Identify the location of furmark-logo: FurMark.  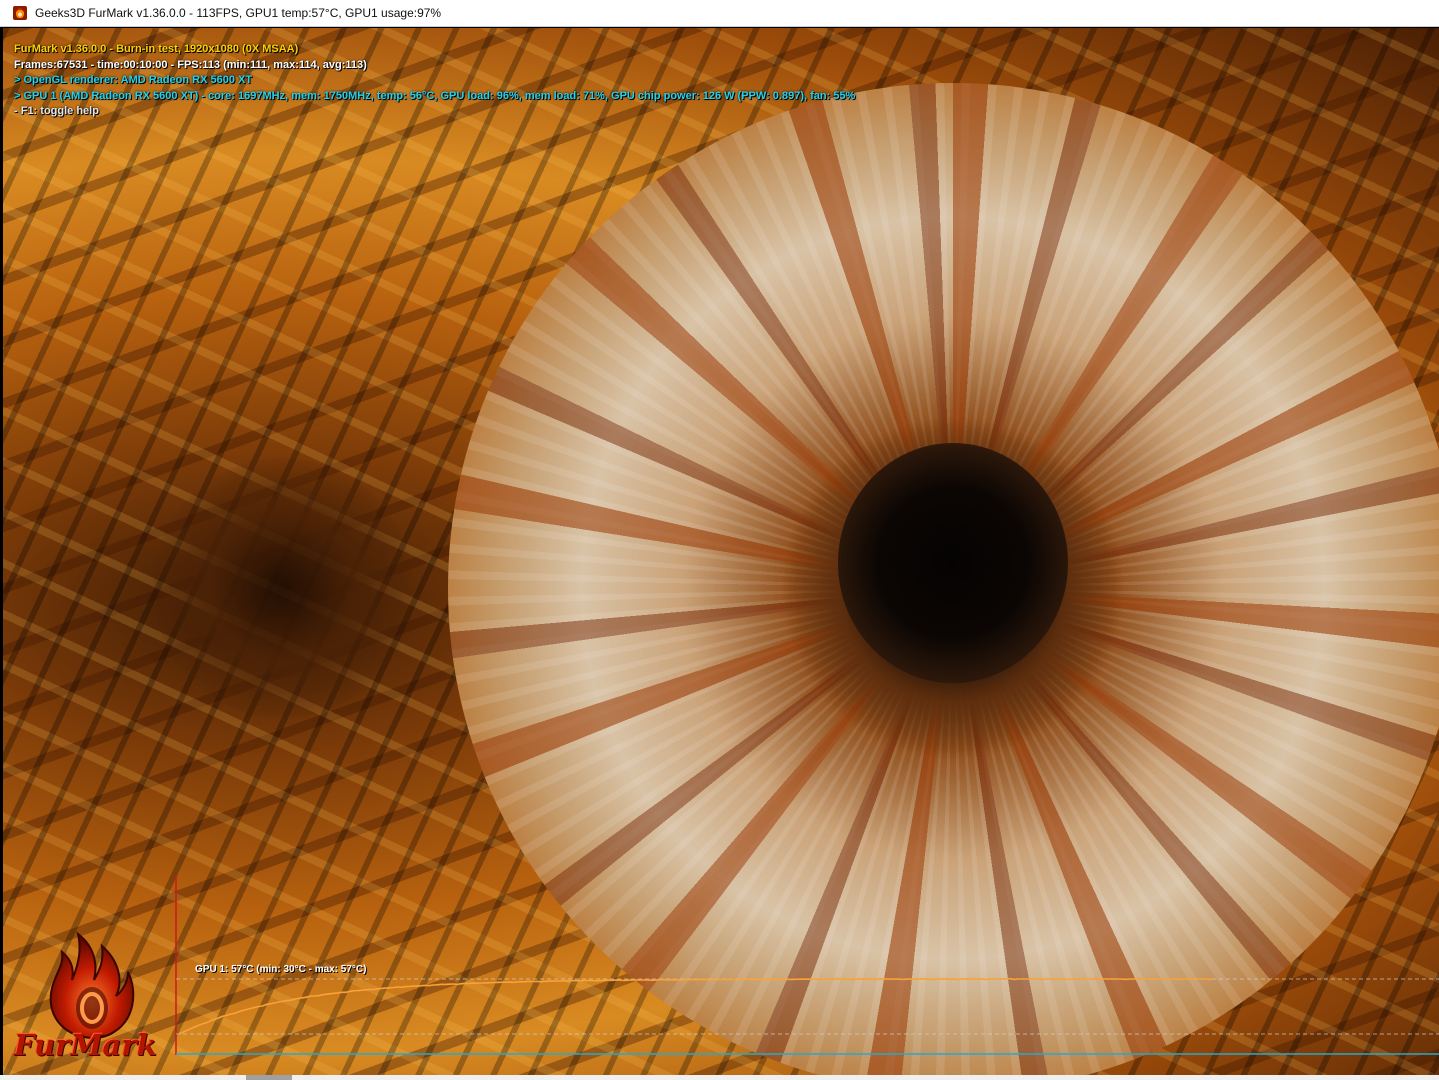
(89, 998).